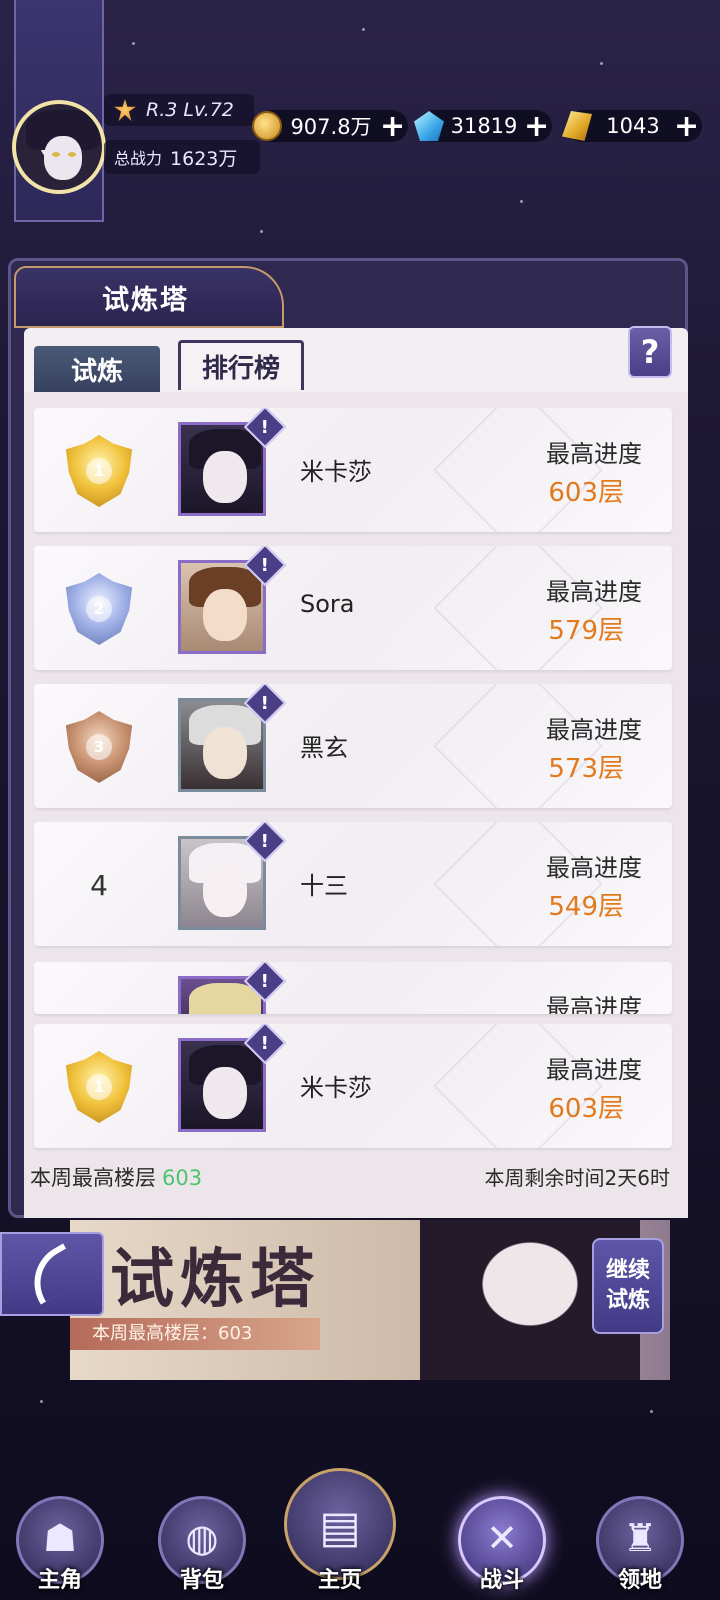 The height and width of the screenshot is (1600, 720). I want to click on weekly-best-floor: 本周最高楼层 603, so click(116, 1178).